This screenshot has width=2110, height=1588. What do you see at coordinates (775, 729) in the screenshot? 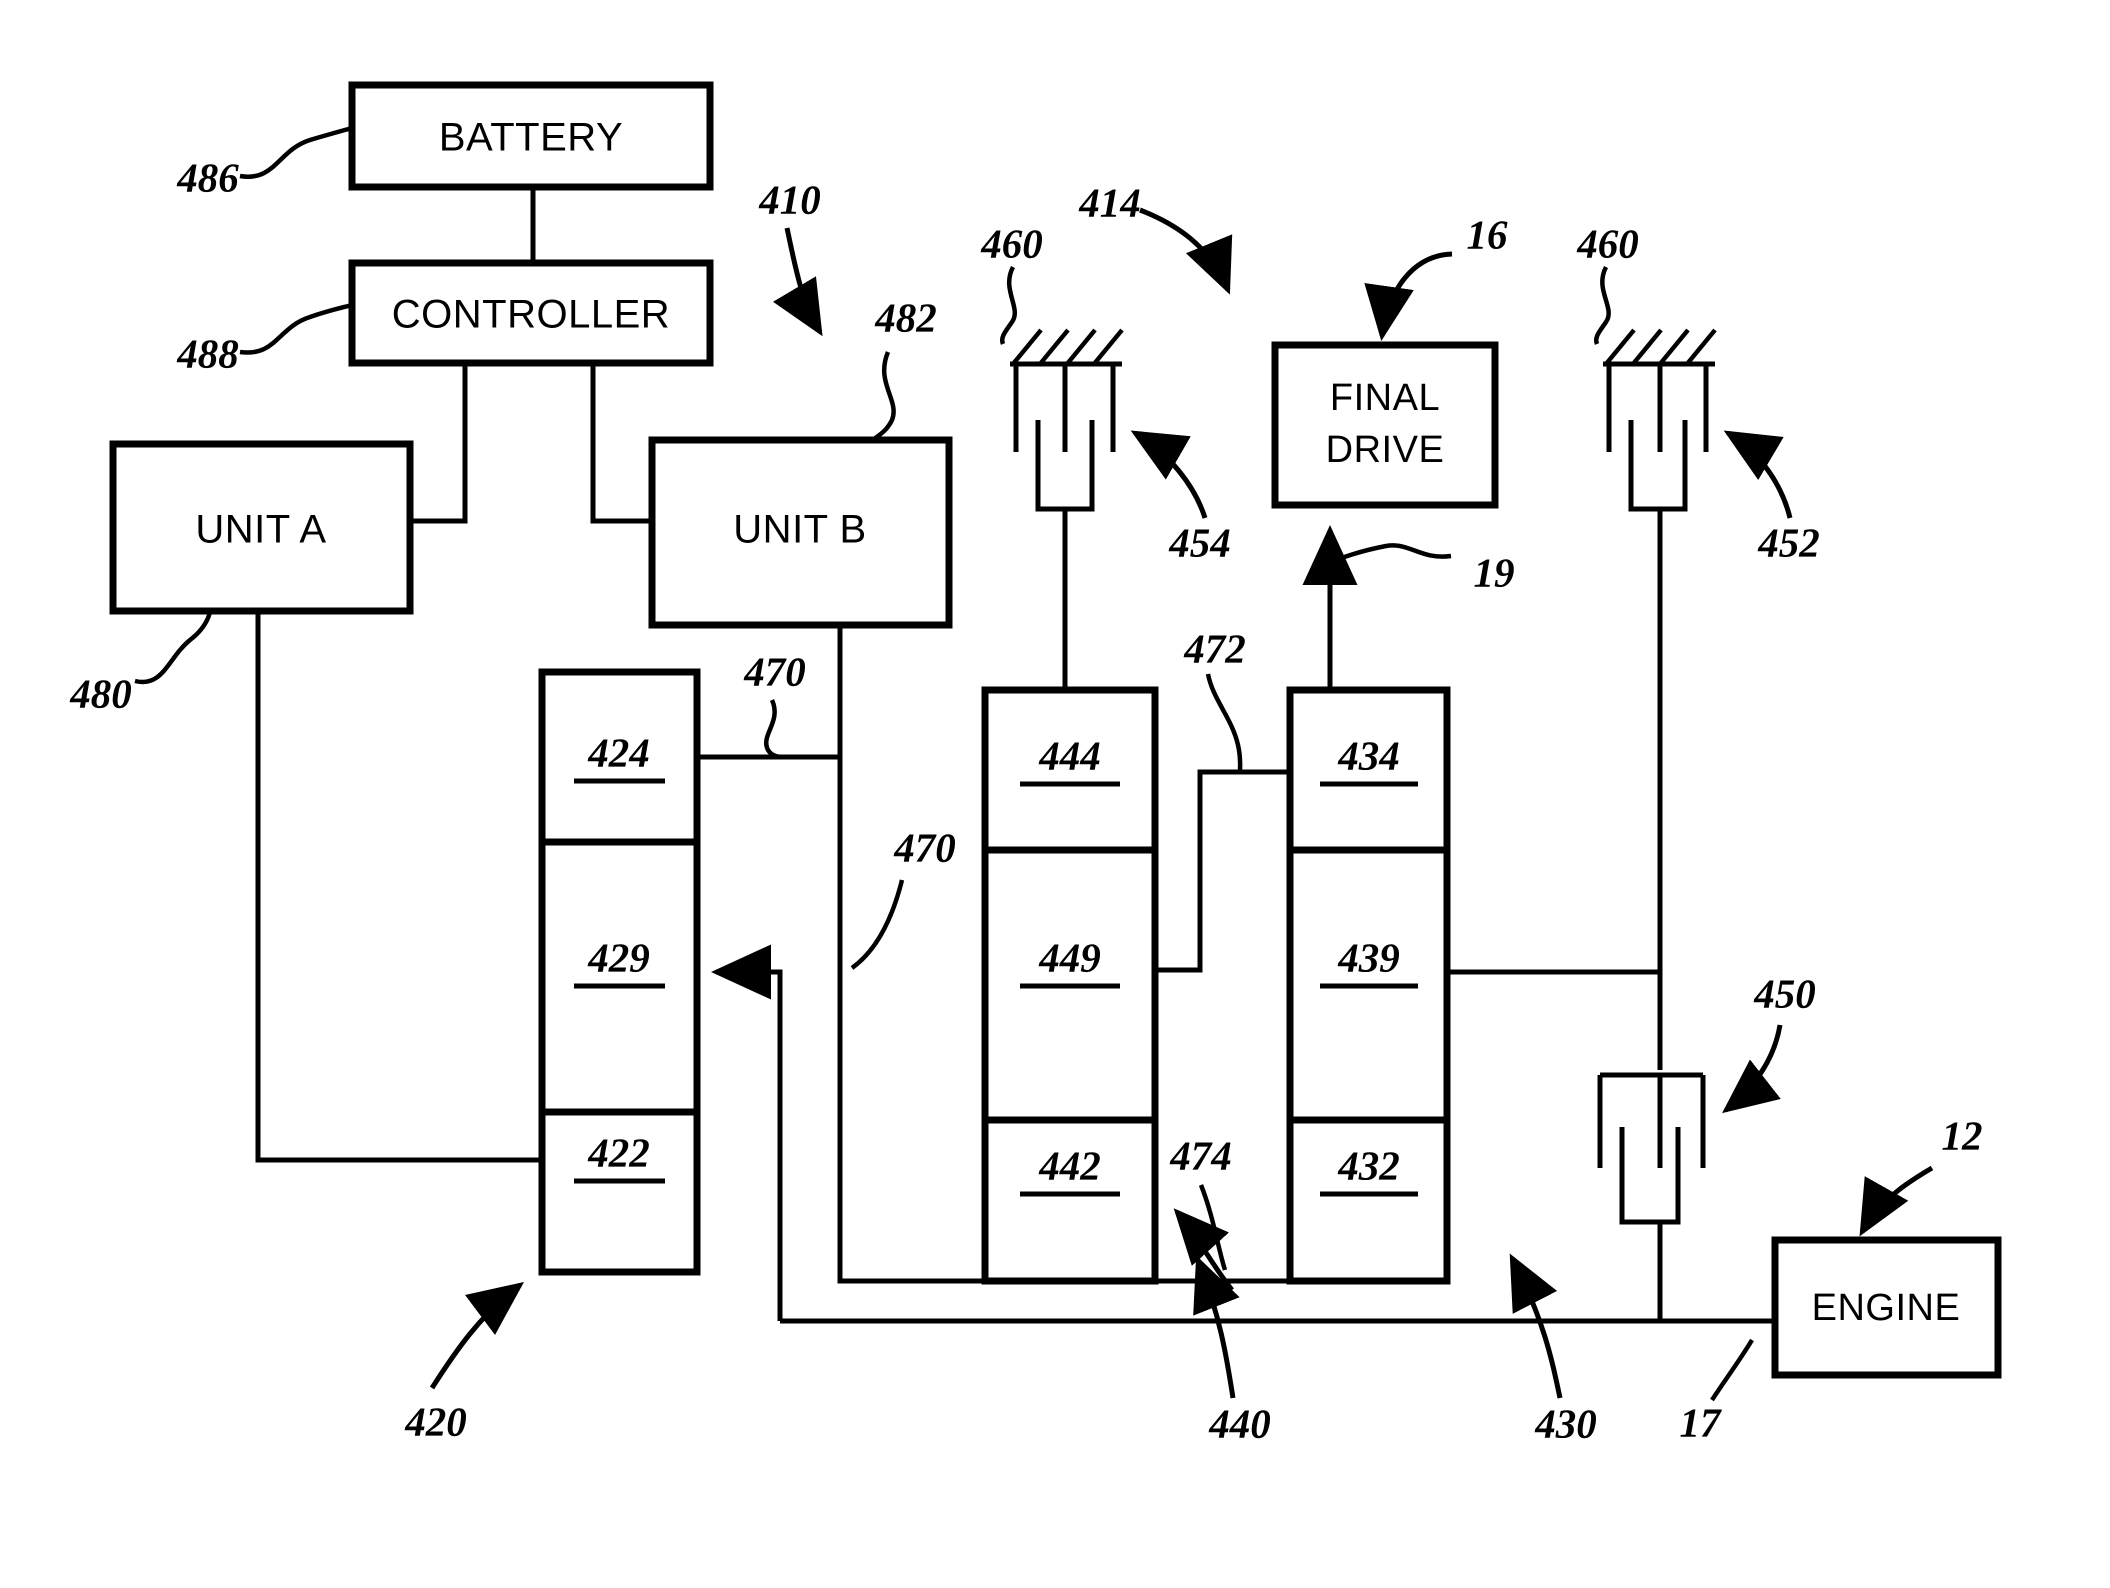
I see `leader-470-upper` at bounding box center [775, 729].